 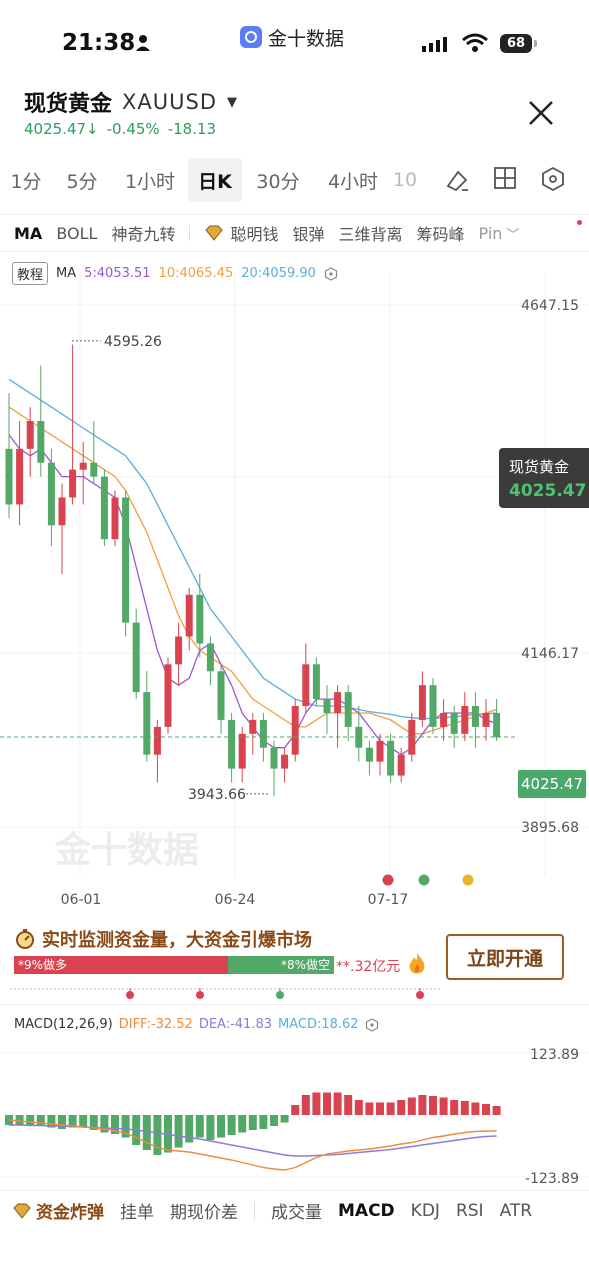 What do you see at coordinates (28, 233) in the screenshot?
I see `indicator-ma: MA` at bounding box center [28, 233].